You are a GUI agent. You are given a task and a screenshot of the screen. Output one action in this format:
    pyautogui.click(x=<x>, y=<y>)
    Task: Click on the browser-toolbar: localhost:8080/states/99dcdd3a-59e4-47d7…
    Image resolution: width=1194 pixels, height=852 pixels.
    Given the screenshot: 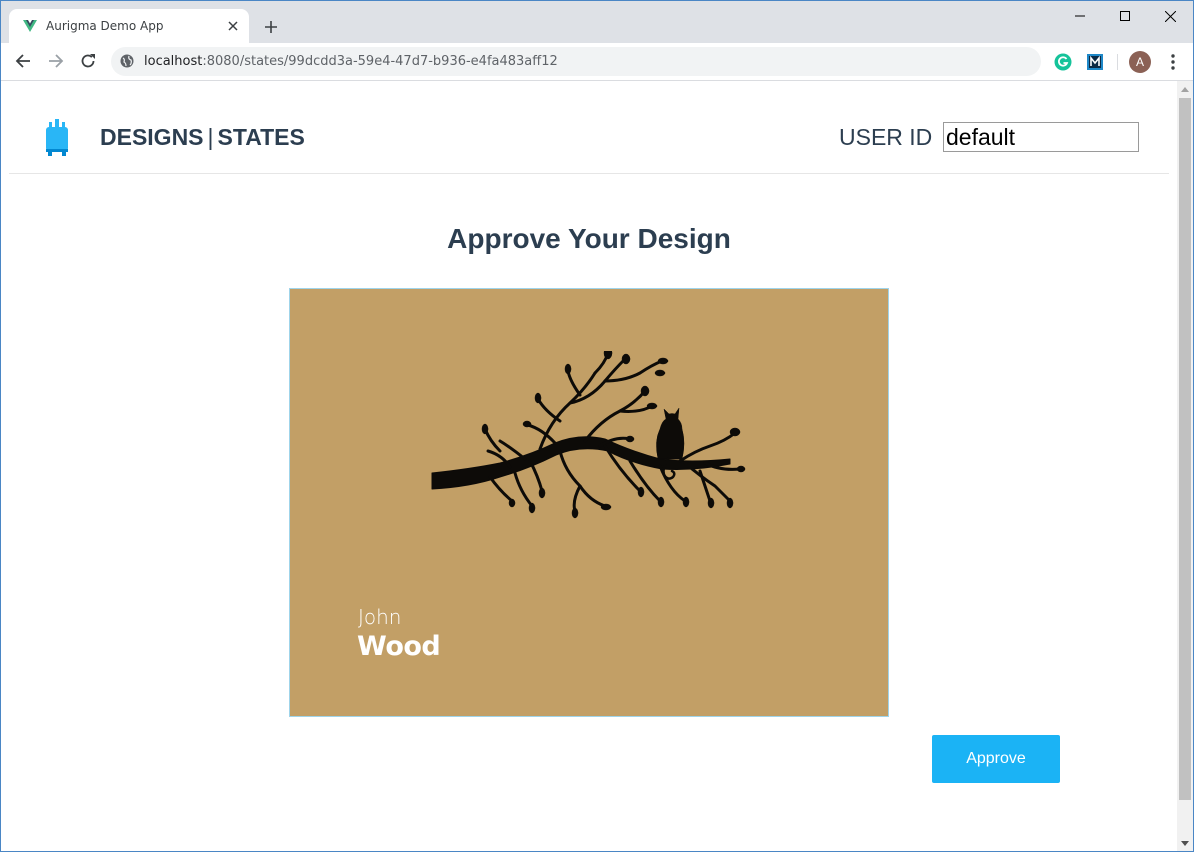 What is the action you would take?
    pyautogui.click(x=597, y=62)
    